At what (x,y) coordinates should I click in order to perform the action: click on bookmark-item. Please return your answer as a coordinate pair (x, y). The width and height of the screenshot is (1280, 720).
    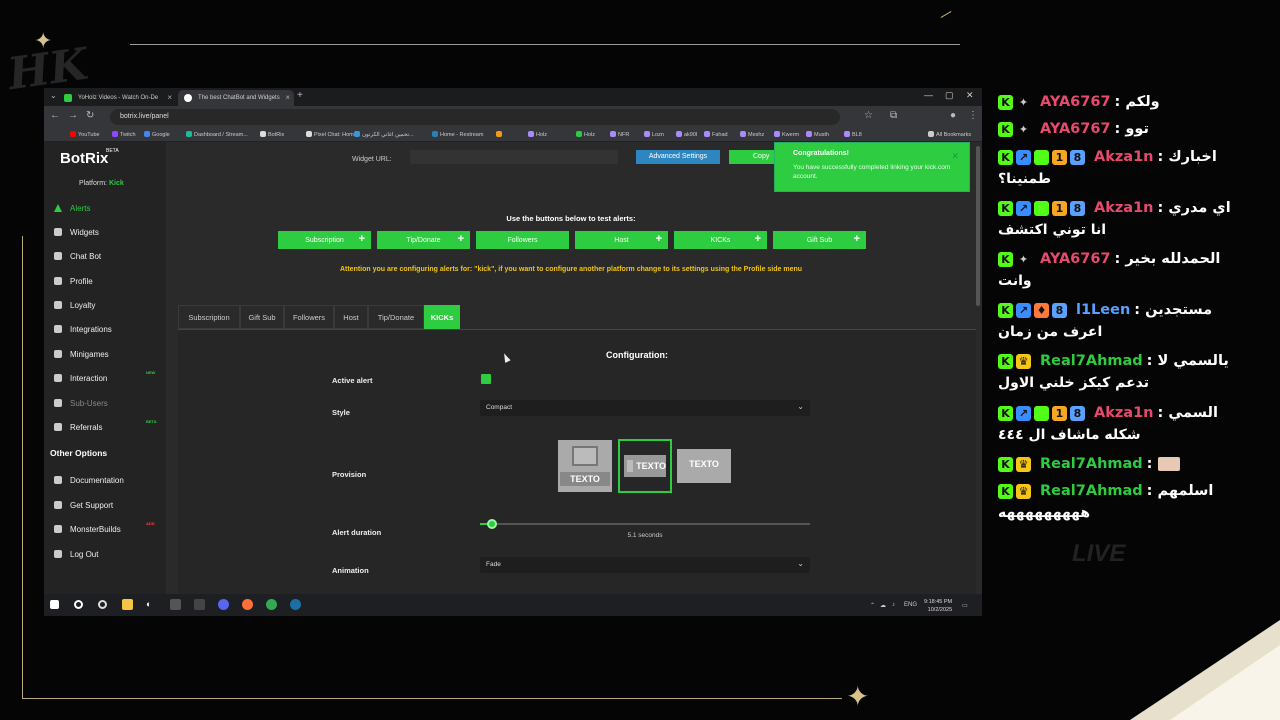
    Looking at the image, I should click on (500, 134).